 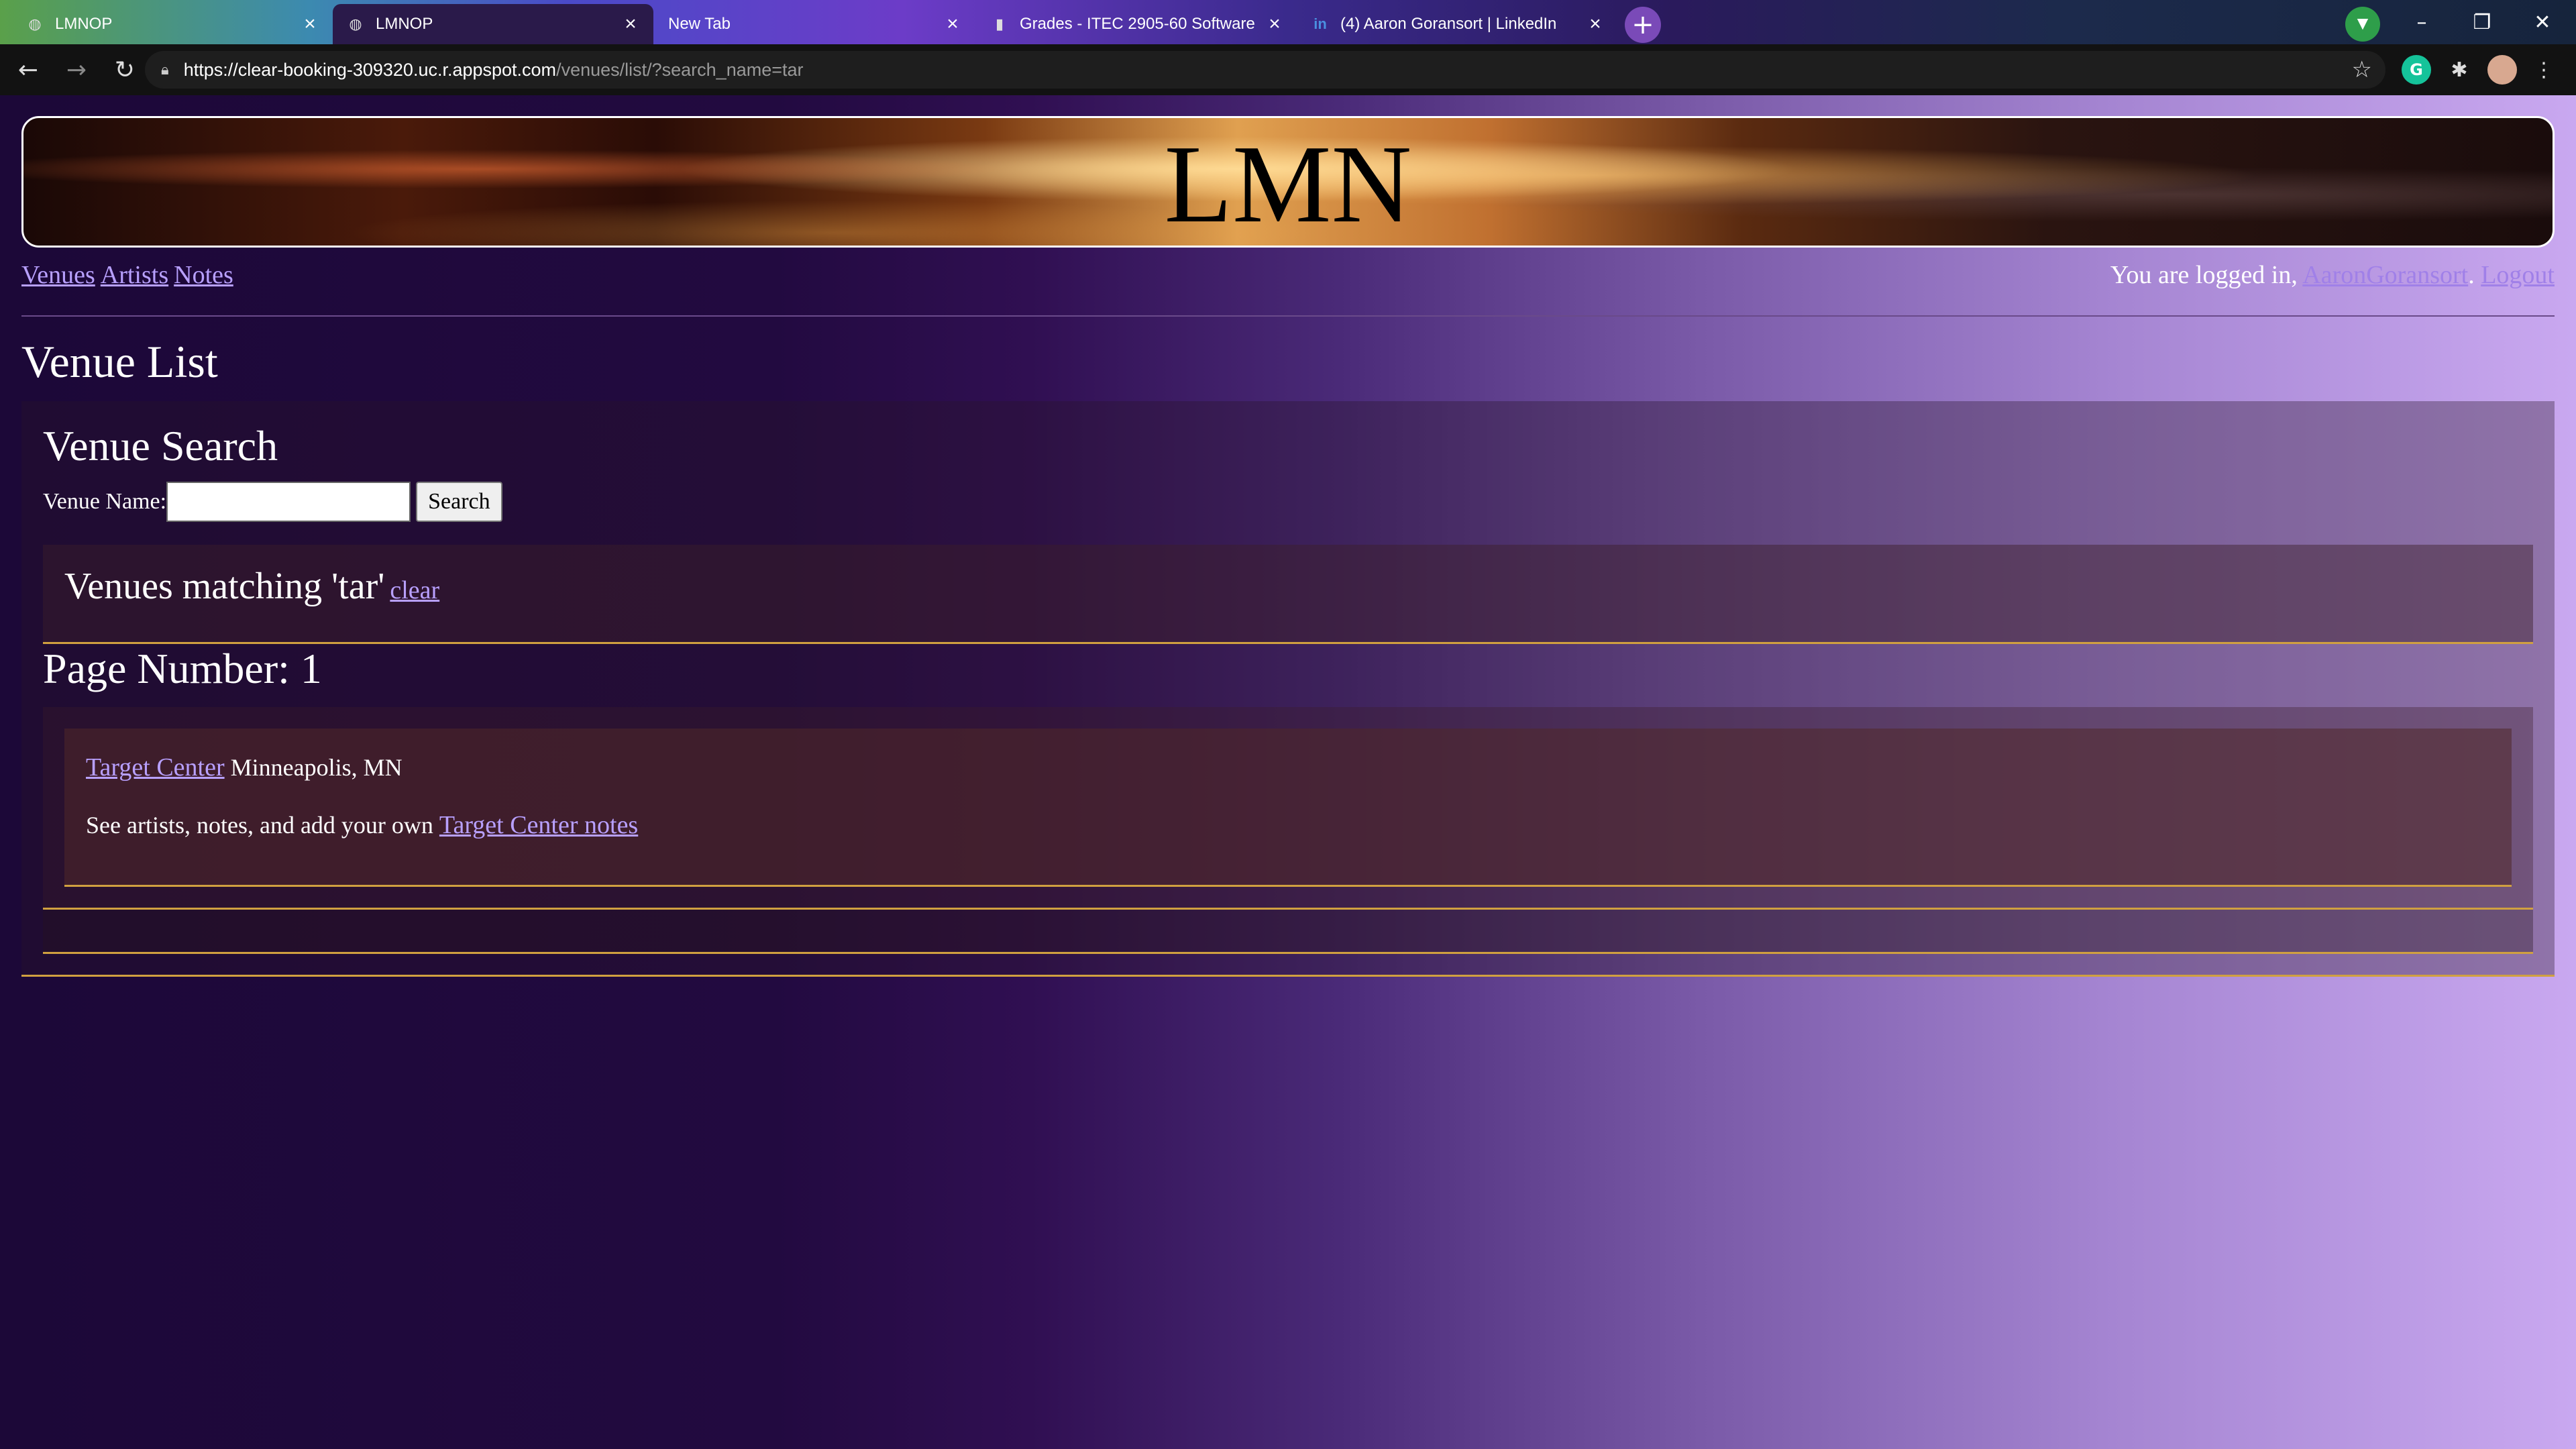 I want to click on new-tab-button: +, so click(x=1643, y=25).